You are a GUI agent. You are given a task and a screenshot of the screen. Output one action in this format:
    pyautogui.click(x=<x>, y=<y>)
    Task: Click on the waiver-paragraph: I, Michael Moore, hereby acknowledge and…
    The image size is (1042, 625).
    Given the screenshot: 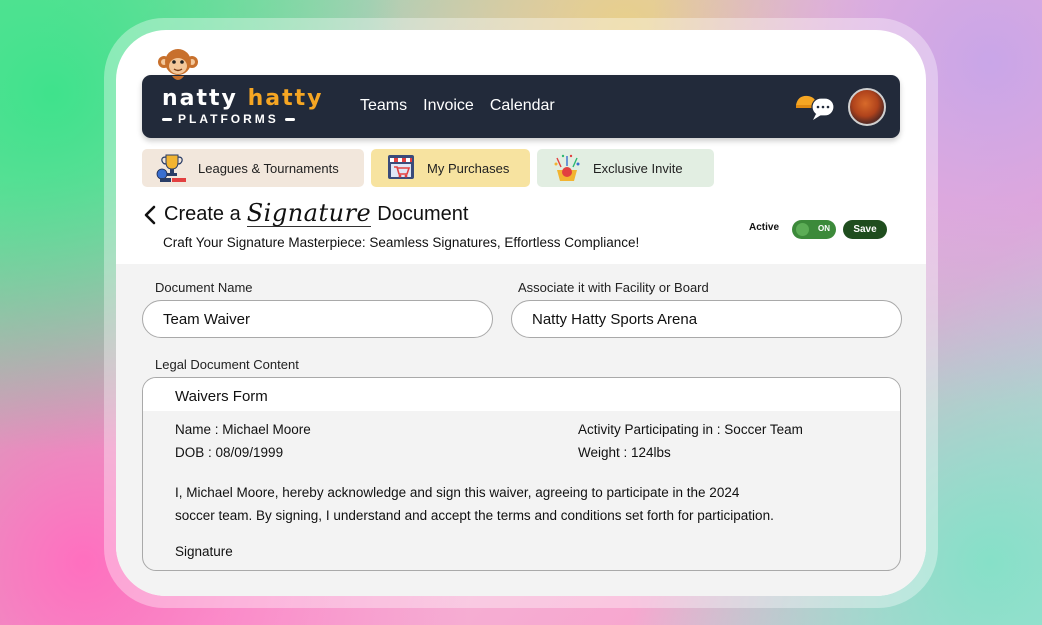 What is the action you would take?
    pyautogui.click(x=505, y=504)
    